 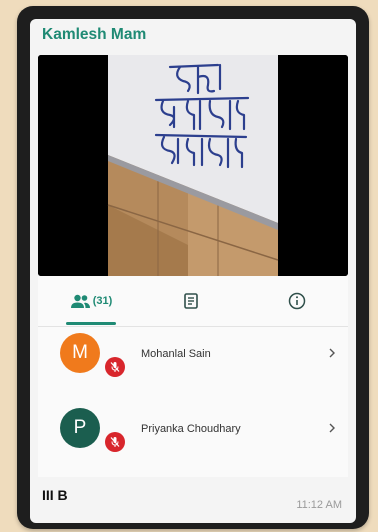 What do you see at coordinates (80, 353) in the screenshot?
I see `avatar: M` at bounding box center [80, 353].